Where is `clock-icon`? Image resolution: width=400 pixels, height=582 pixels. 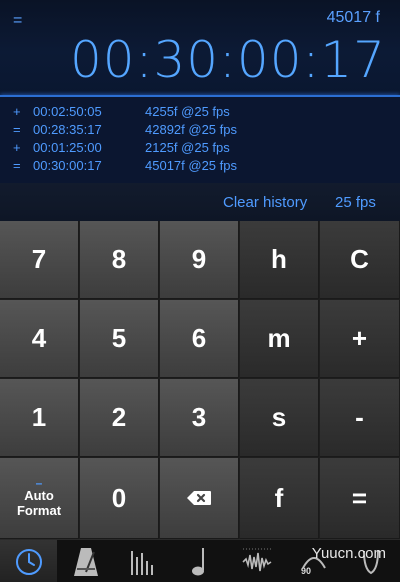
clock-icon is located at coordinates (28, 561).